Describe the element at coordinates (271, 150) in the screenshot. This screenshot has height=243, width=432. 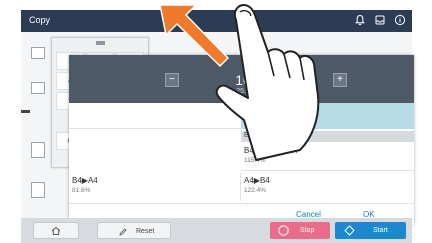
I see `zoom-option-label: B4▶A3 B5▶A4` at that location.